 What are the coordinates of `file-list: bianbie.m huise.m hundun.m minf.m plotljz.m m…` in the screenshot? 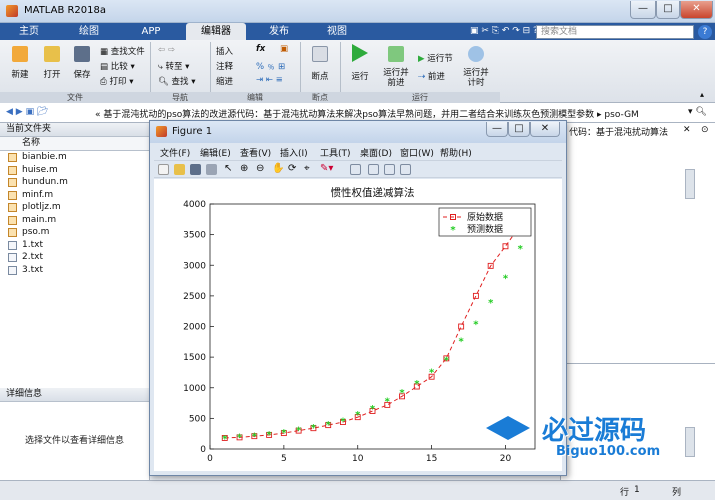 It's located at (74, 213).